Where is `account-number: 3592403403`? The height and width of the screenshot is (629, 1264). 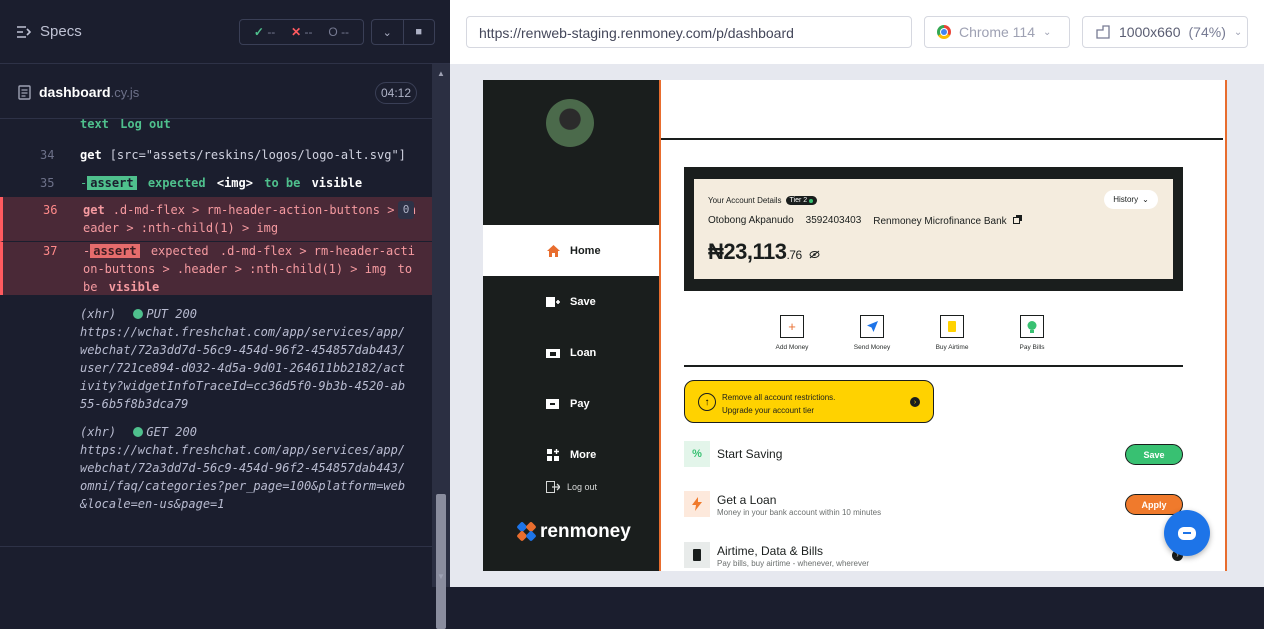
account-number: 3592403403 is located at coordinates (833, 220).